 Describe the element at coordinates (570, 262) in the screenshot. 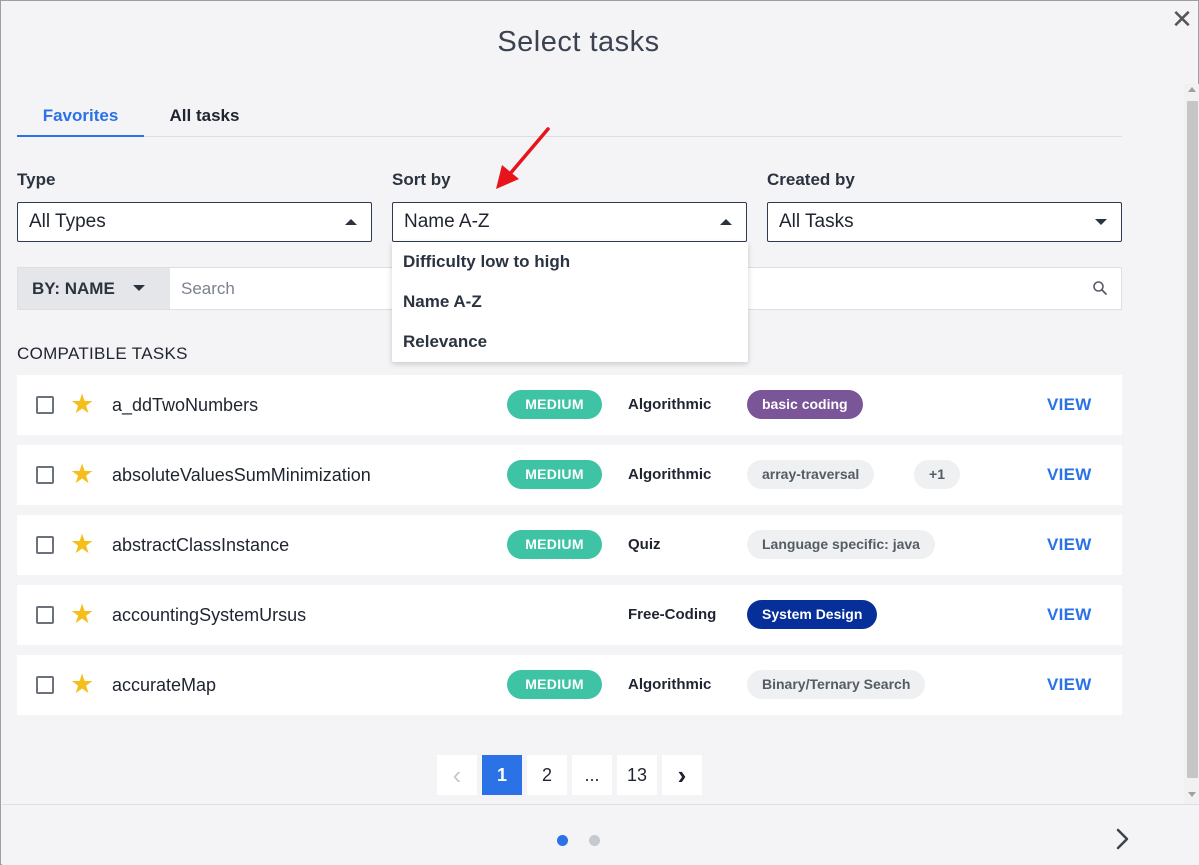

I see `sort-option-difficulty: Difficulty low to high` at that location.